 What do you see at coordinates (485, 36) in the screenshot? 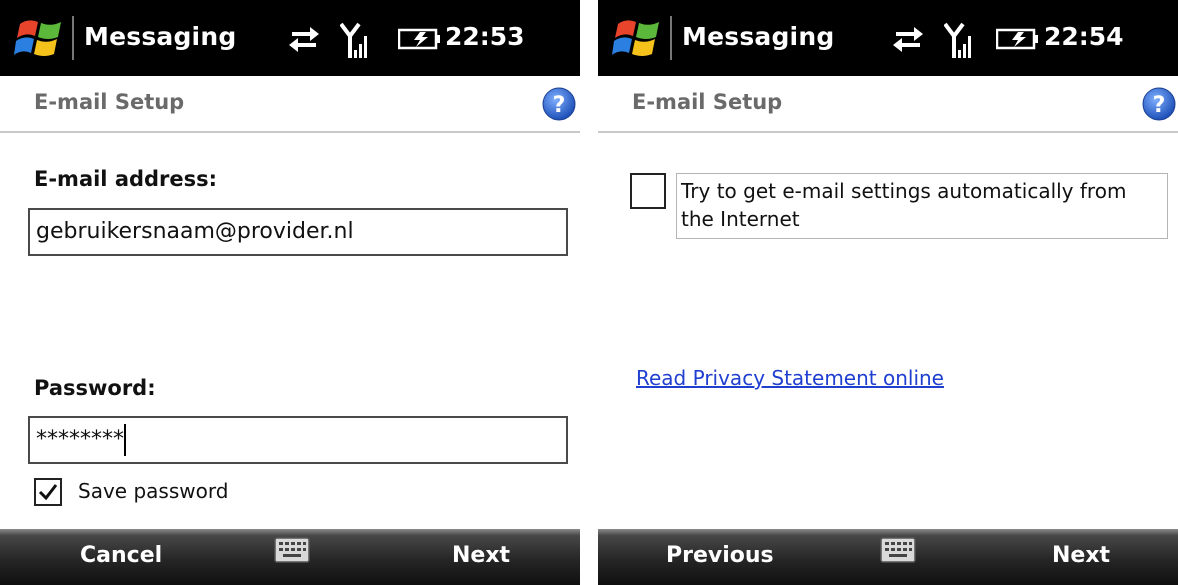
I see `clock: 22:53` at bounding box center [485, 36].